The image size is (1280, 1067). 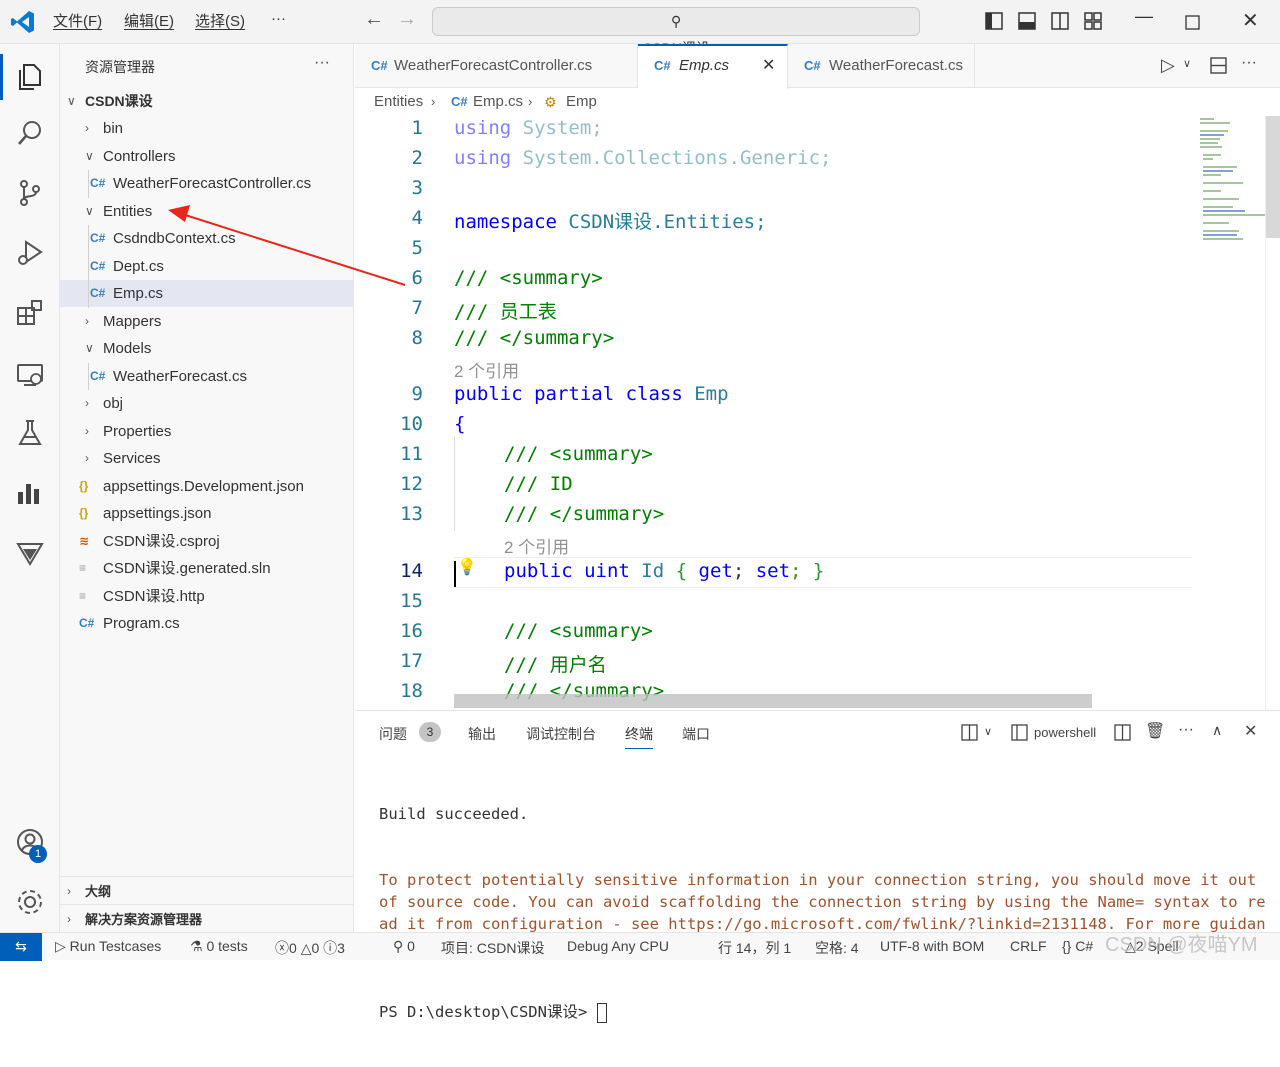 I want to click on run-testcases-button: ▷ Run Testcases, so click(x=108, y=946).